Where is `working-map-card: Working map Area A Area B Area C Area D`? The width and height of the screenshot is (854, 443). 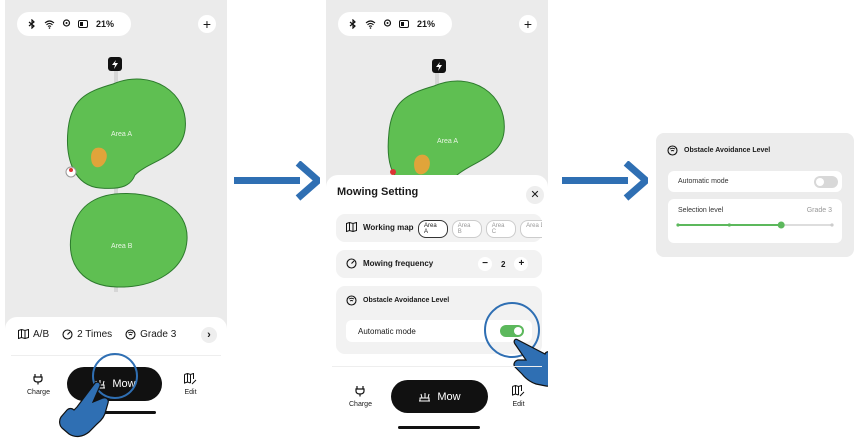 working-map-card: Working map Area A Area B Area C Area D is located at coordinates (439, 228).